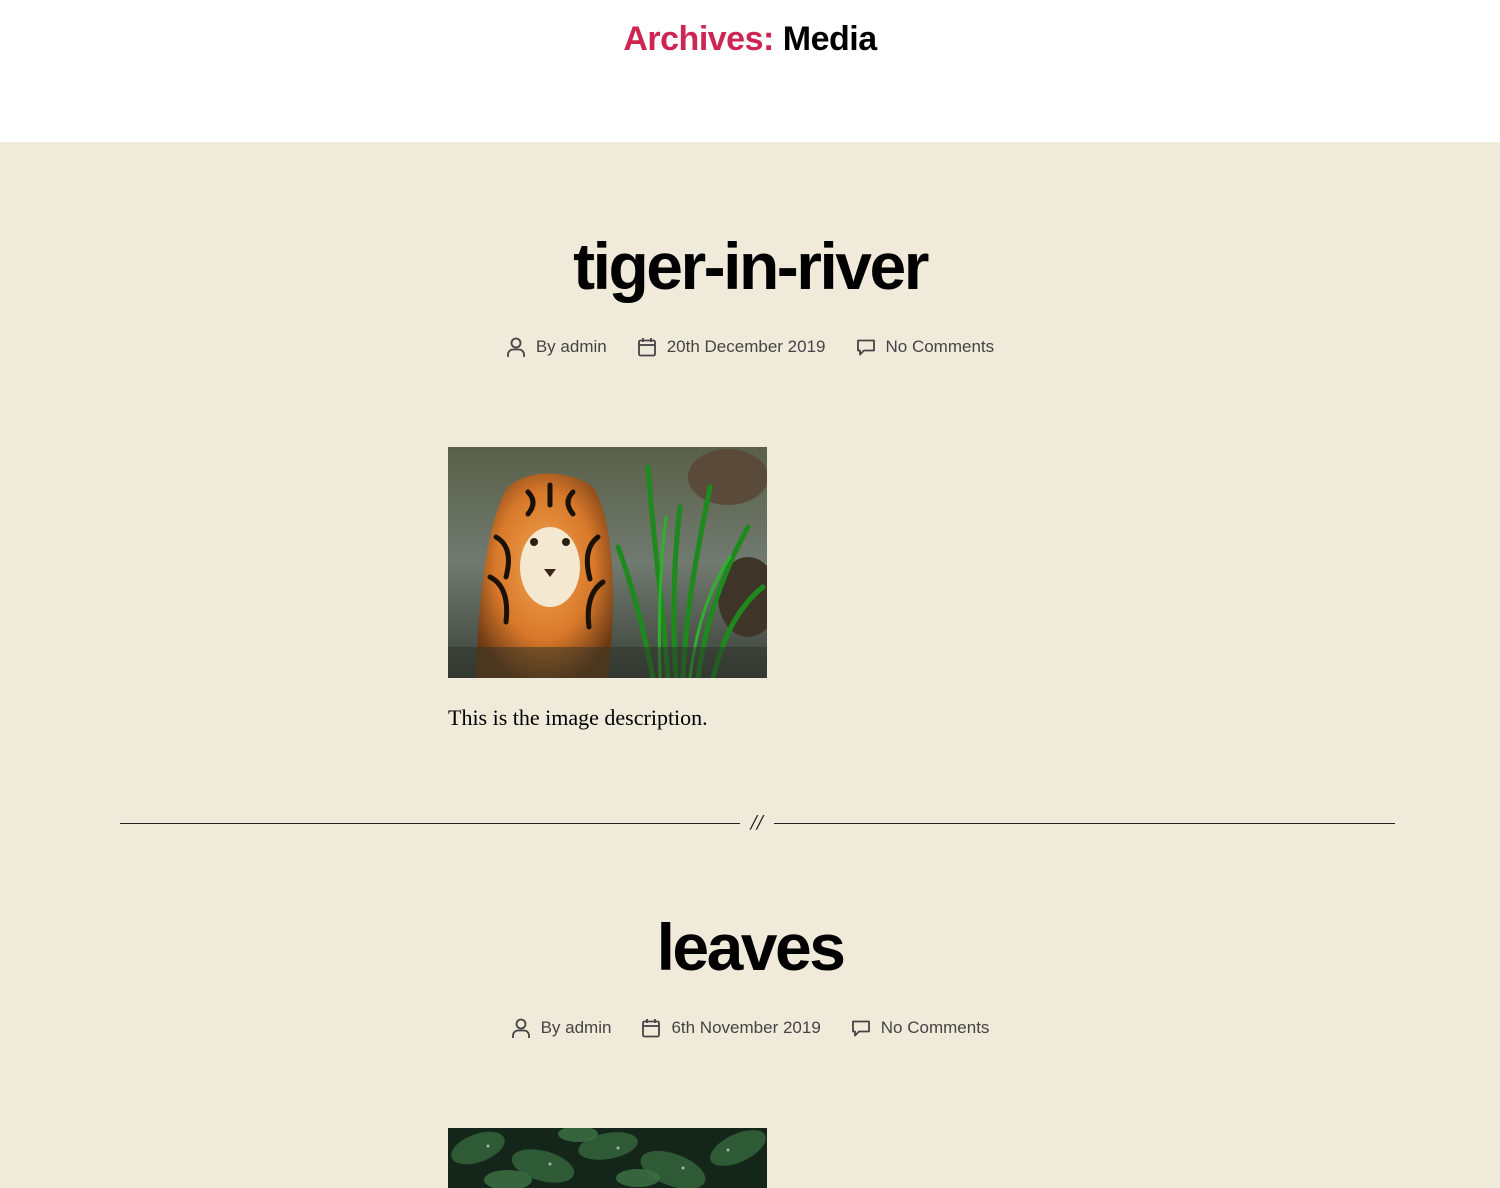  I want to click on archive-title: Archives: Media, so click(750, 39).